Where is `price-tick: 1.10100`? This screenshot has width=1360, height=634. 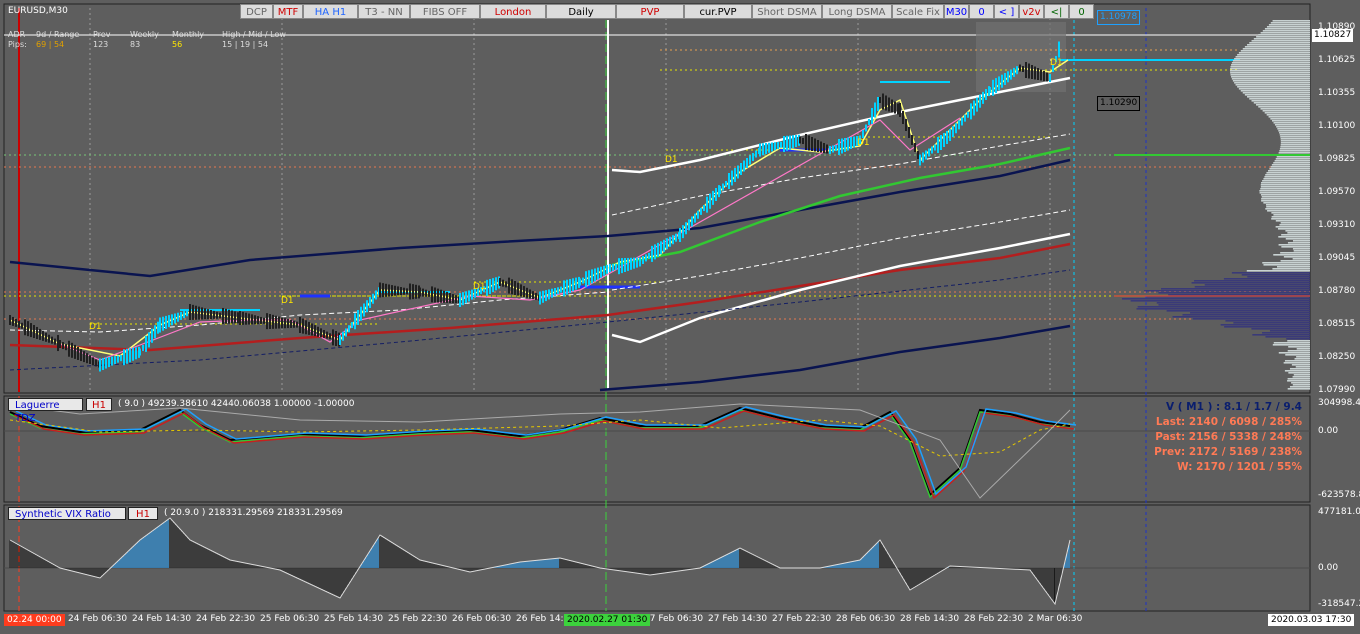 price-tick: 1.10100 is located at coordinates (1337, 126).